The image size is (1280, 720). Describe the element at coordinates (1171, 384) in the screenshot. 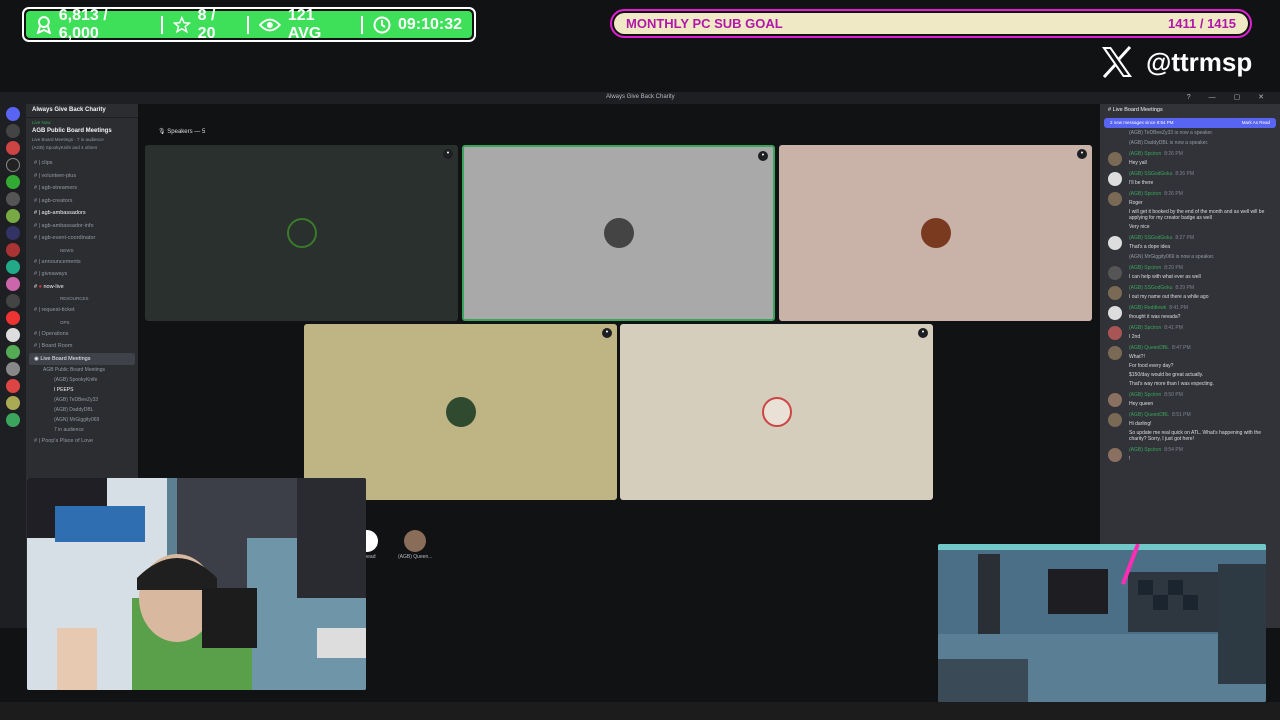

I see `message-text: That's way more than I was expecting.` at that location.